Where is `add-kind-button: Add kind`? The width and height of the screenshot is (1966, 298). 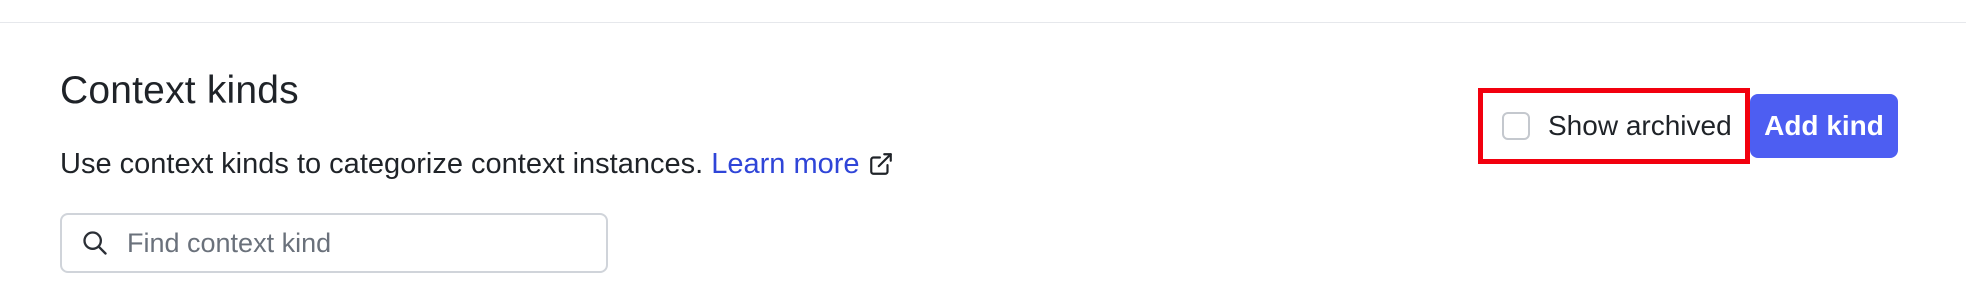
add-kind-button: Add kind is located at coordinates (1824, 126).